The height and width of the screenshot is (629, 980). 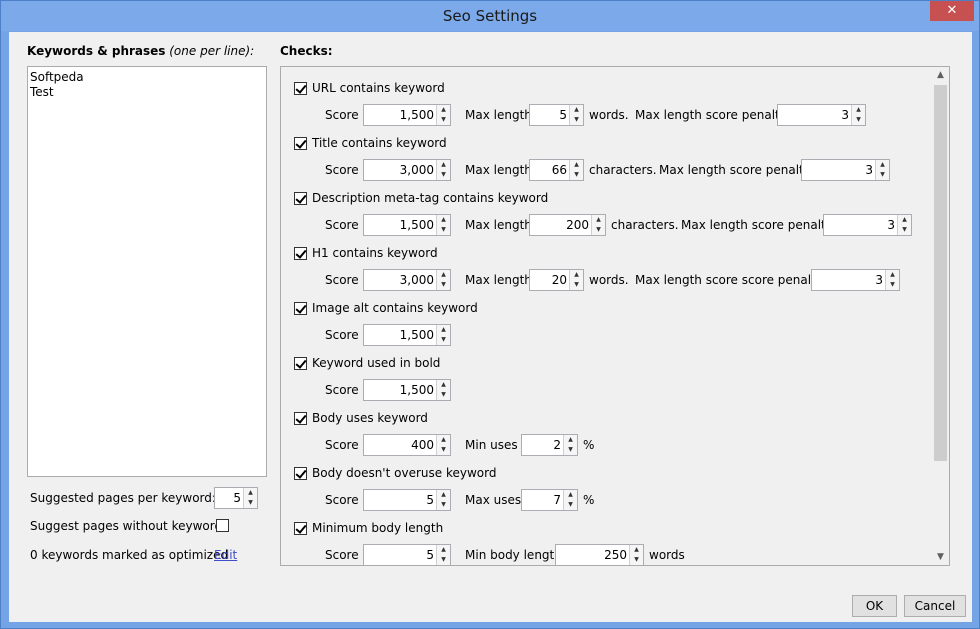 I want to click on check-description-contains: Description meta-tag contains keyword, so click(x=421, y=198).